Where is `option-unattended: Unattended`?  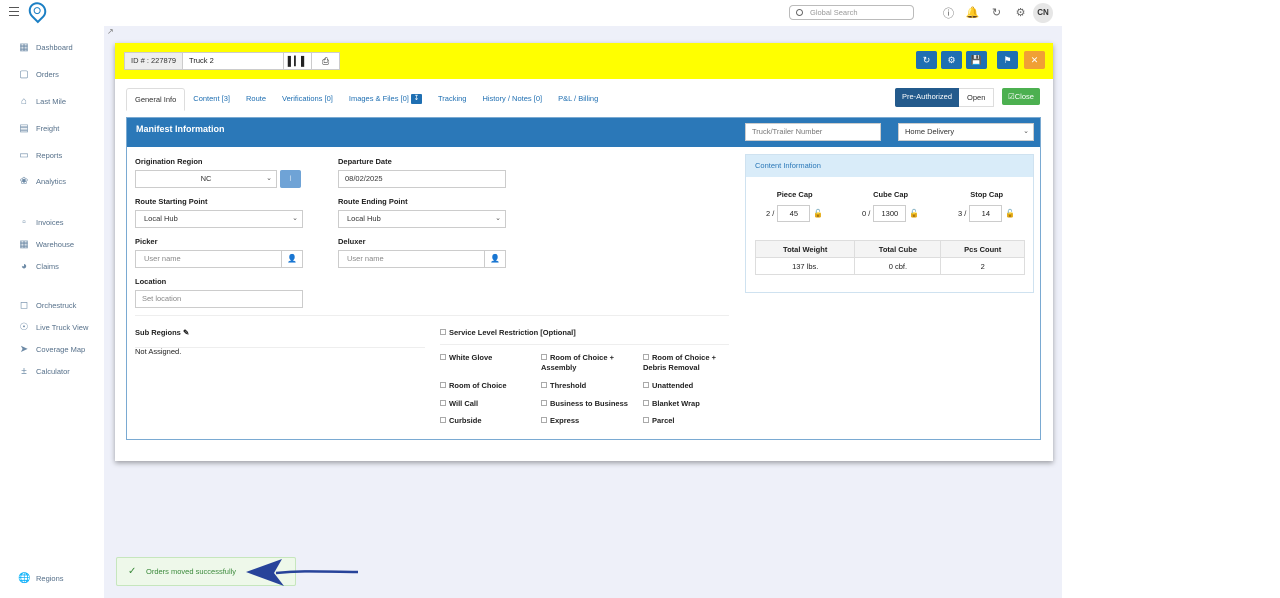
option-unattended: Unattended is located at coordinates (668, 386).